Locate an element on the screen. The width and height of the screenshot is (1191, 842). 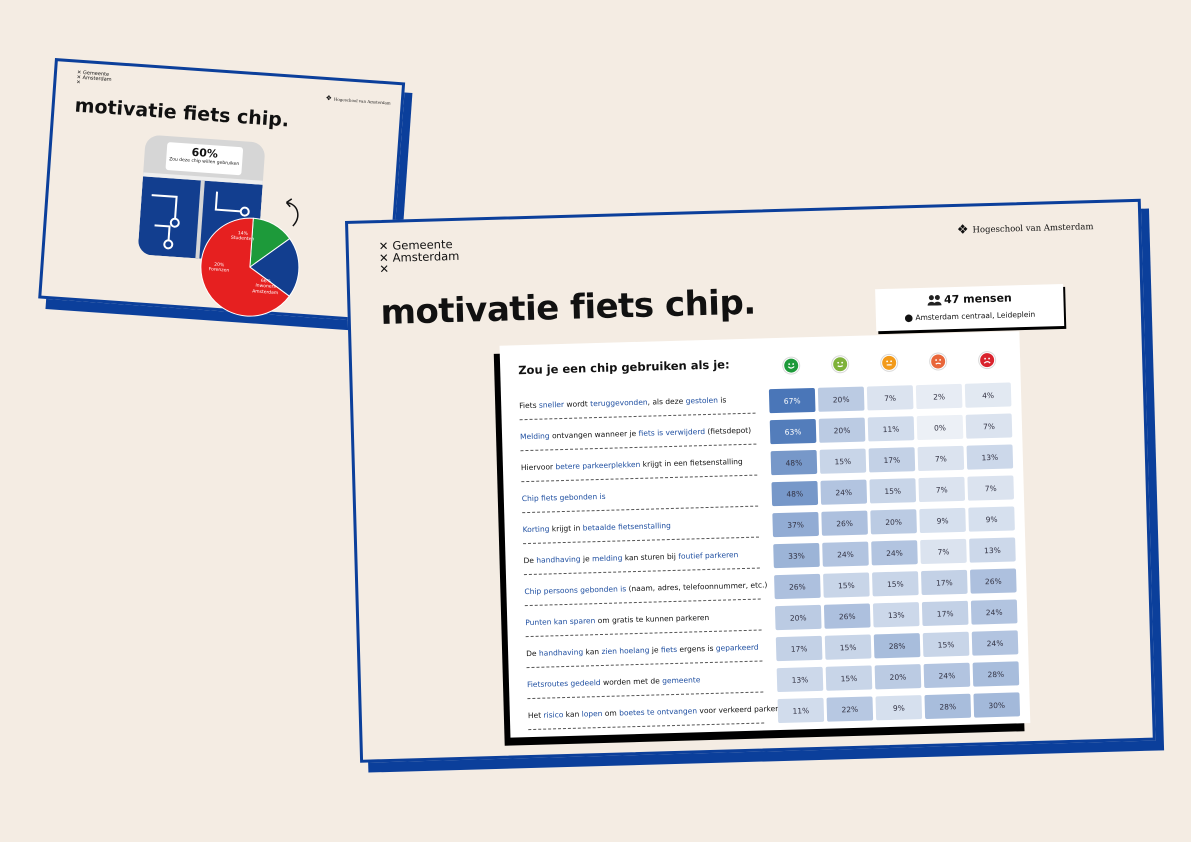
stat-box: 60% Zou deze chip willen gebruiken is located at coordinates (204, 159).